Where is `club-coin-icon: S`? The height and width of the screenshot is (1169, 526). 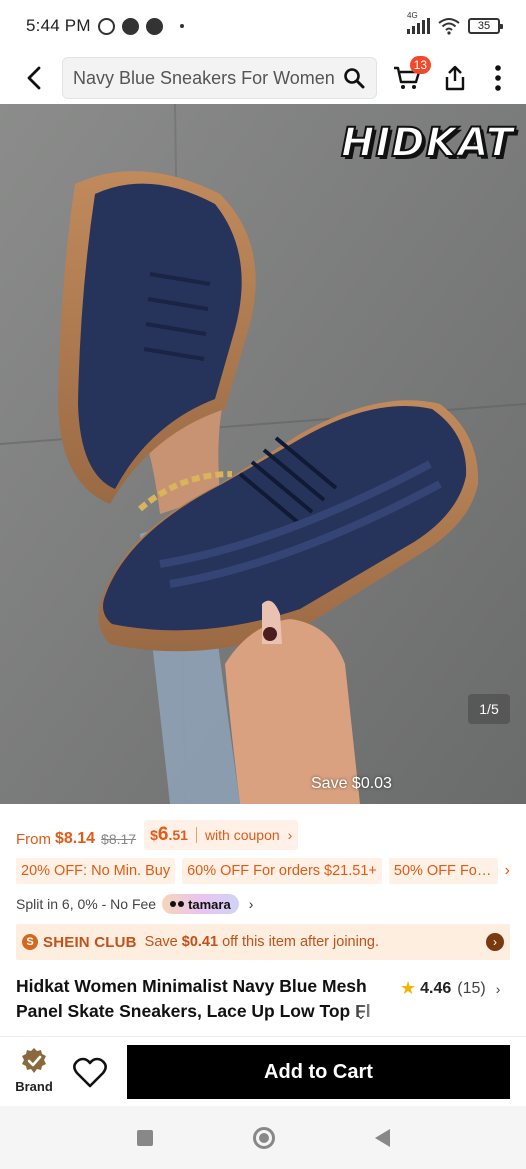 club-coin-icon: S is located at coordinates (30, 942).